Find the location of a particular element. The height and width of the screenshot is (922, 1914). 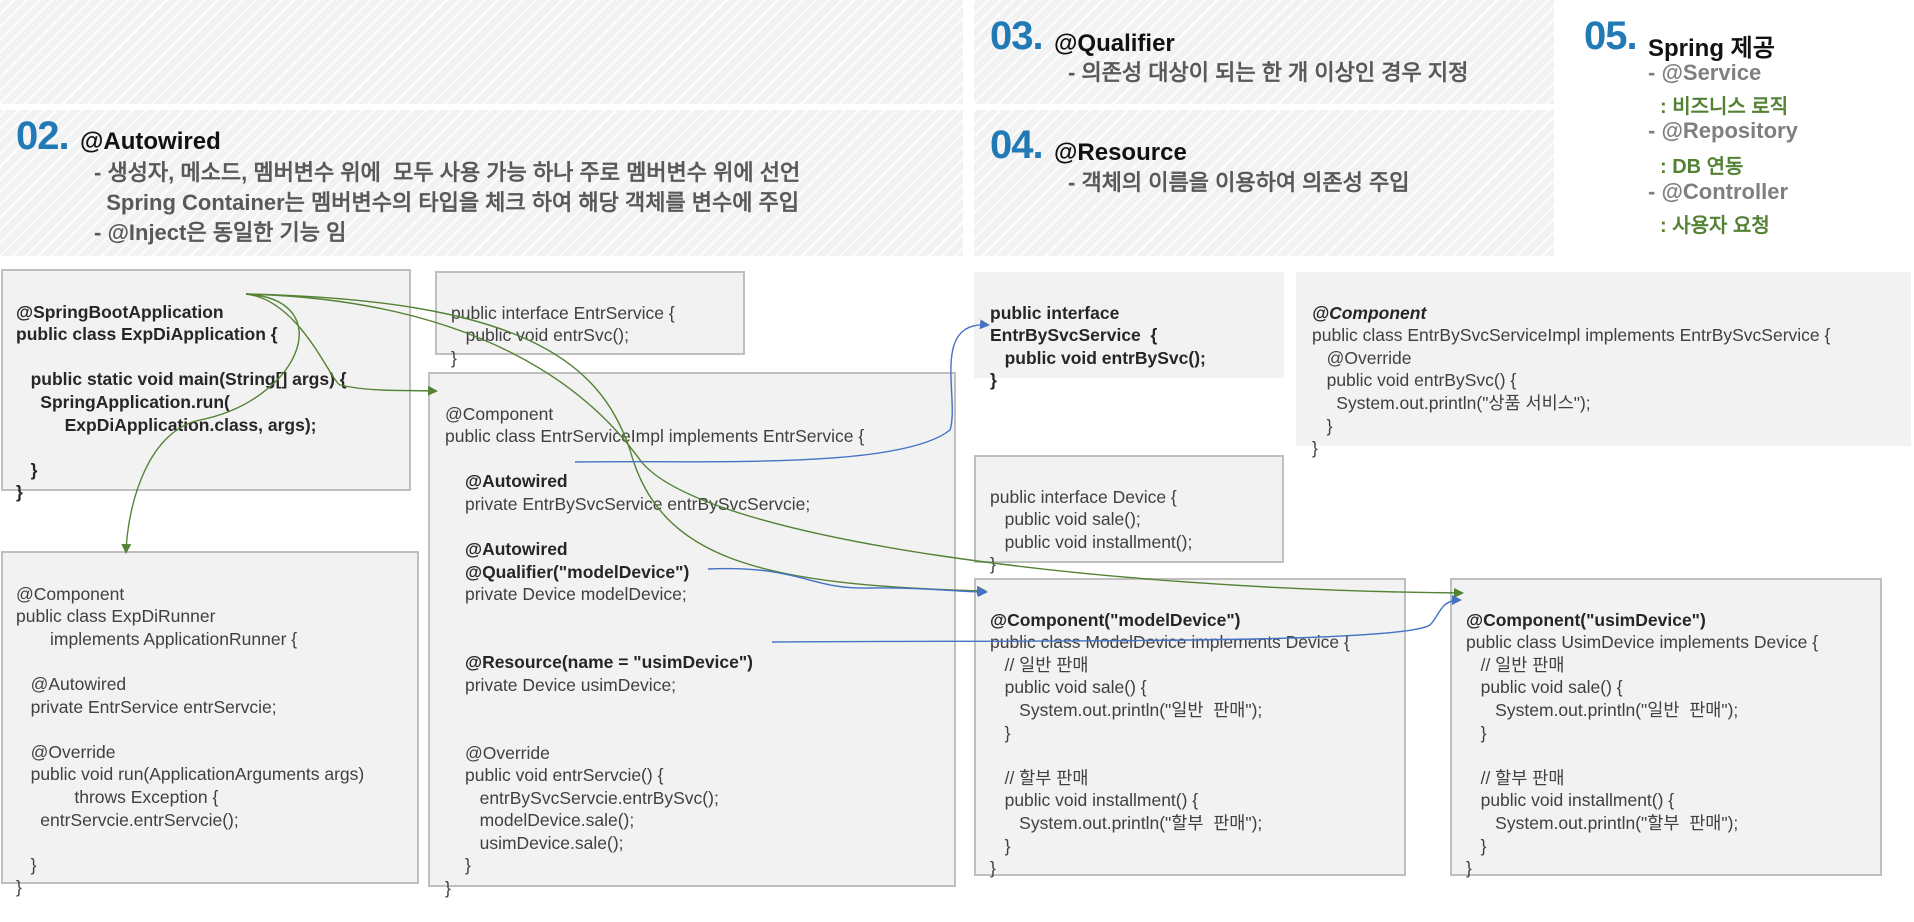

code-line: SpringApplication.run( is located at coordinates (123, 401).